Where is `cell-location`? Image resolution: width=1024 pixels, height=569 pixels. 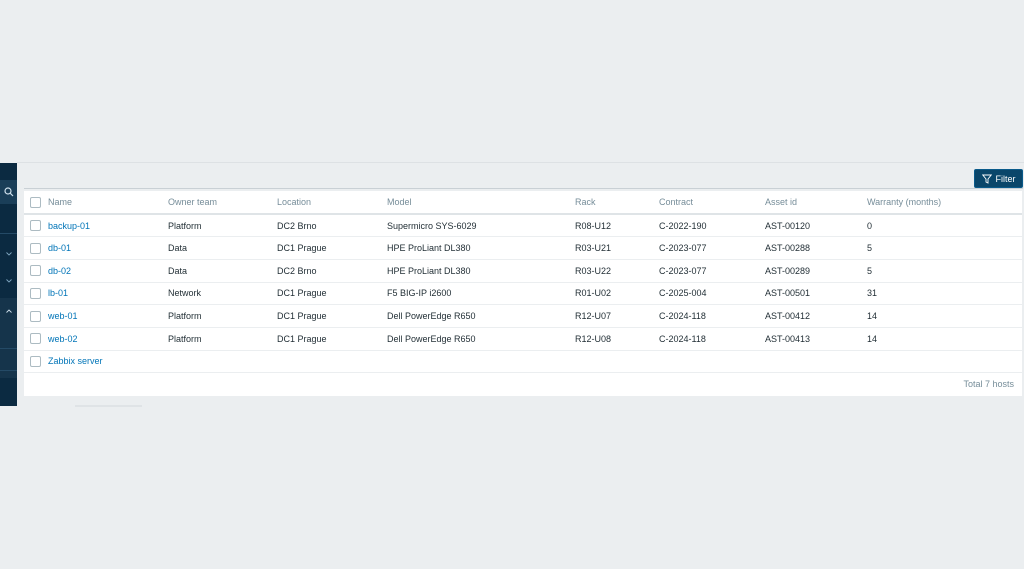 cell-location is located at coordinates (332, 362).